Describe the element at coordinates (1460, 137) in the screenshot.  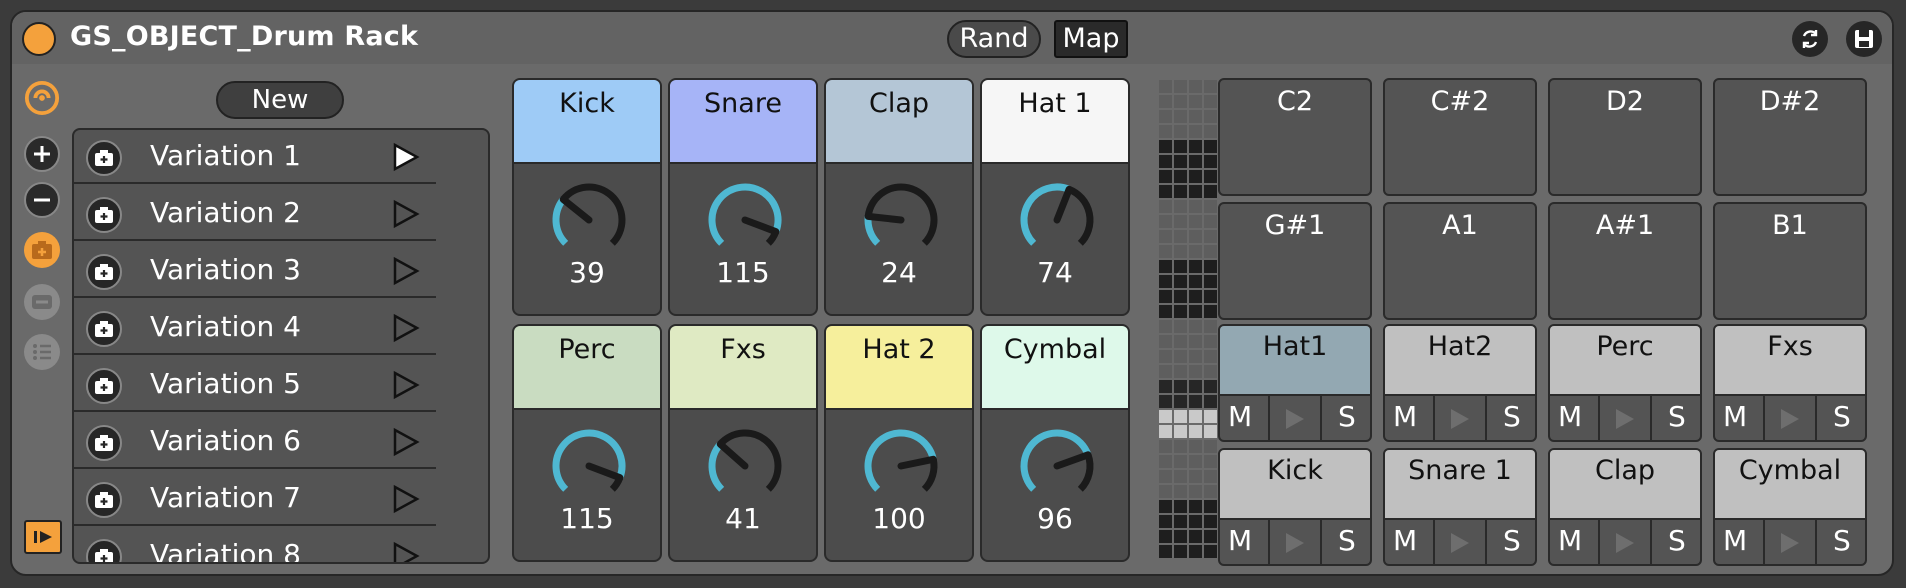
I see `note-pad: C#2` at that location.